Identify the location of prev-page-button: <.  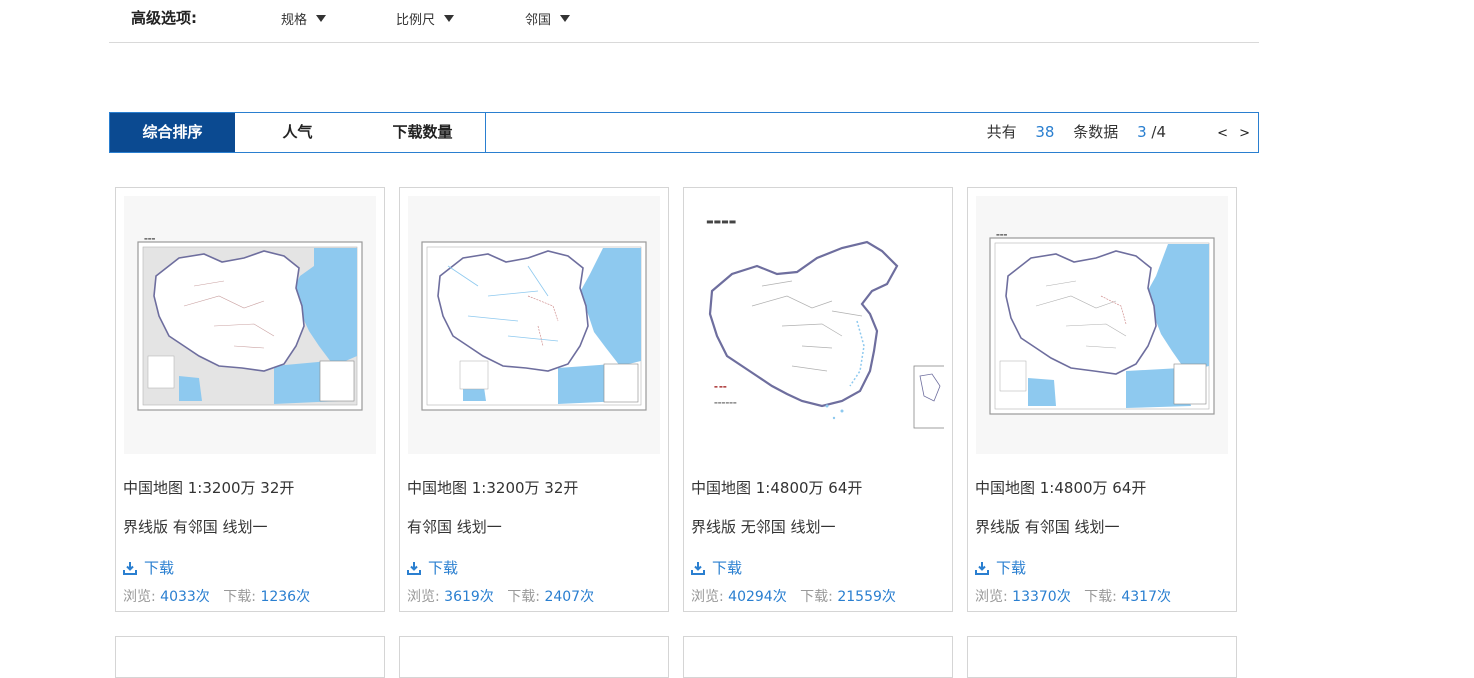
(1222, 132).